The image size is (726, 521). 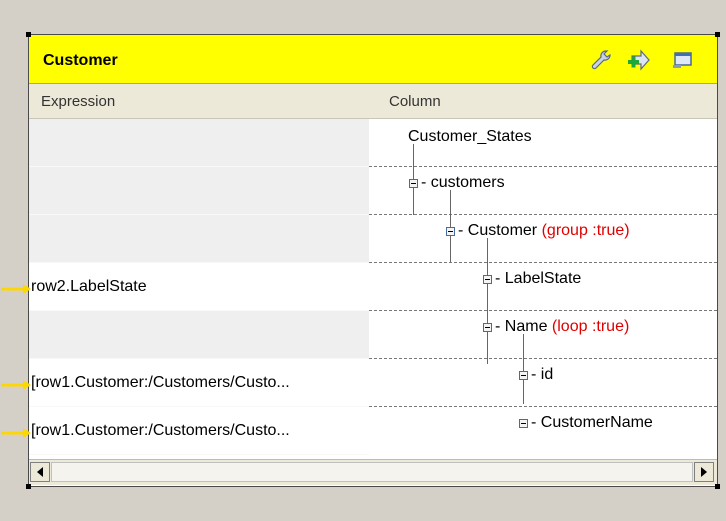 I want to click on arrow-right-icon, so click(x=704, y=472).